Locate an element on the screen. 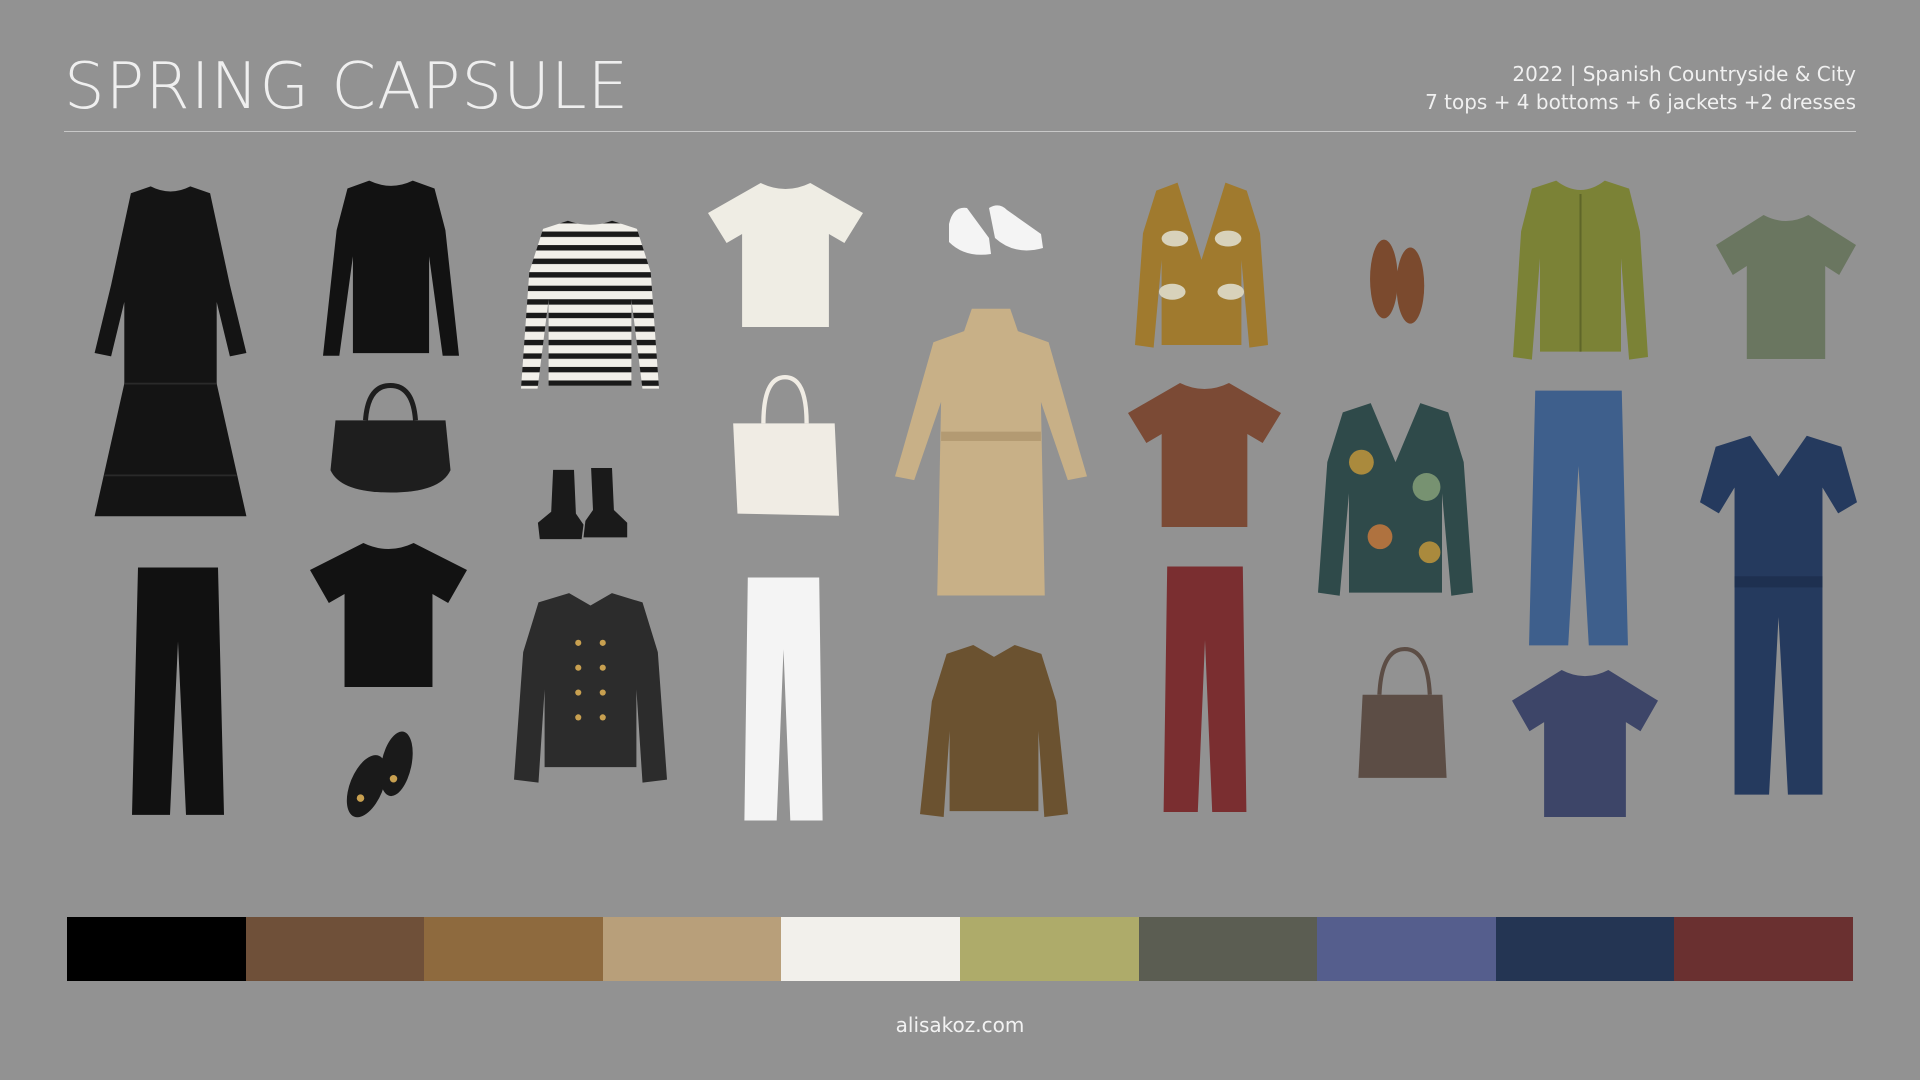 The height and width of the screenshot is (1080, 1920). navy-jumpsuit-icon is located at coordinates (1778, 617).